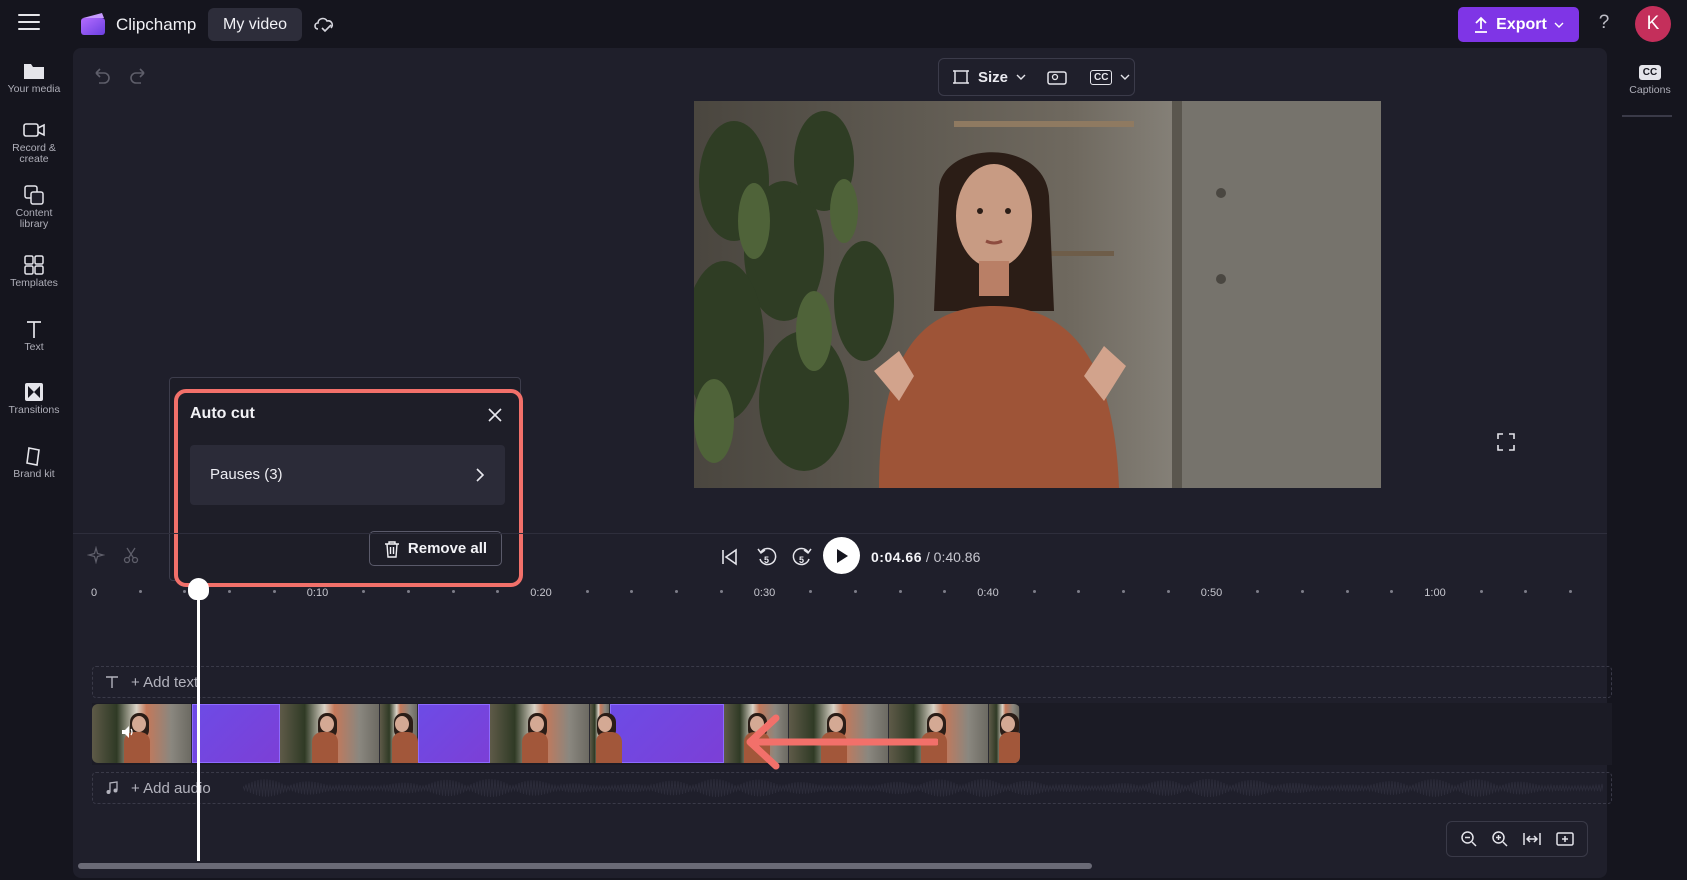 This screenshot has height=880, width=1687. Describe the element at coordinates (96, 555) in the screenshot. I see `magic-sparkle-icon` at that location.